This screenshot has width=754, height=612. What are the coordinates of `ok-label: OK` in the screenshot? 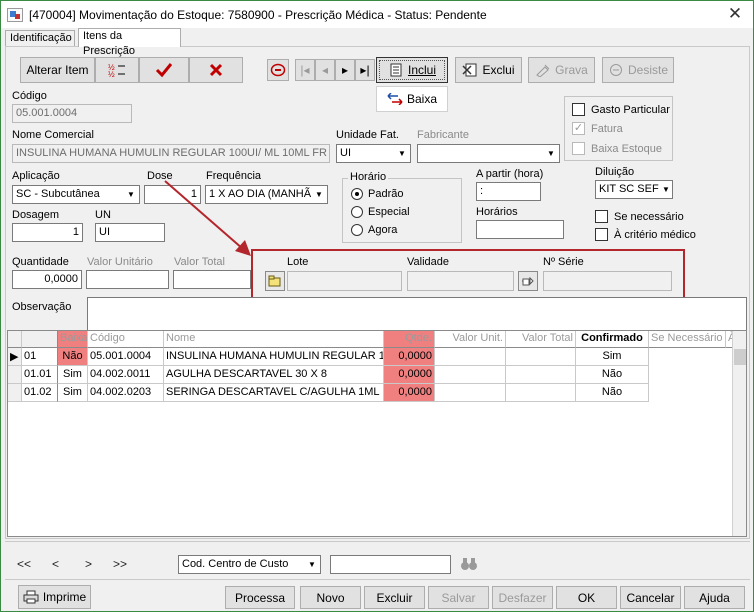 It's located at (586, 597).